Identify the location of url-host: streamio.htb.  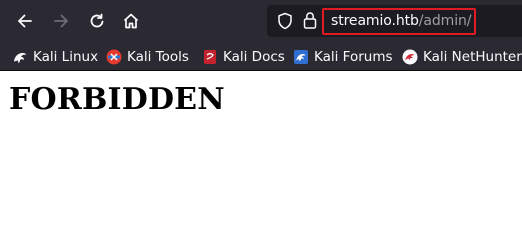
(375, 21).